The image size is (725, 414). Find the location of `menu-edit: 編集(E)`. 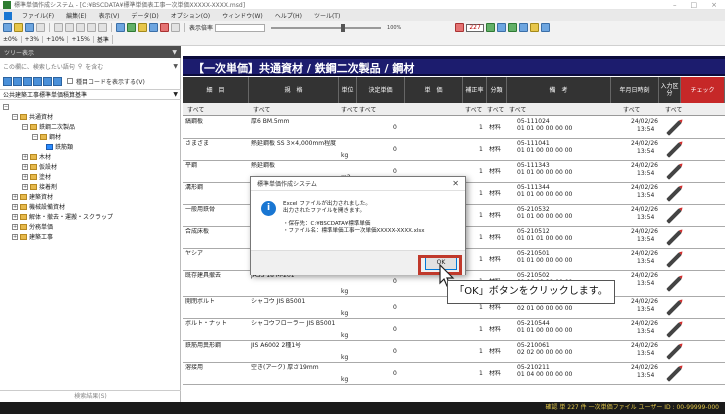

menu-edit: 編集(E) is located at coordinates (76, 15).